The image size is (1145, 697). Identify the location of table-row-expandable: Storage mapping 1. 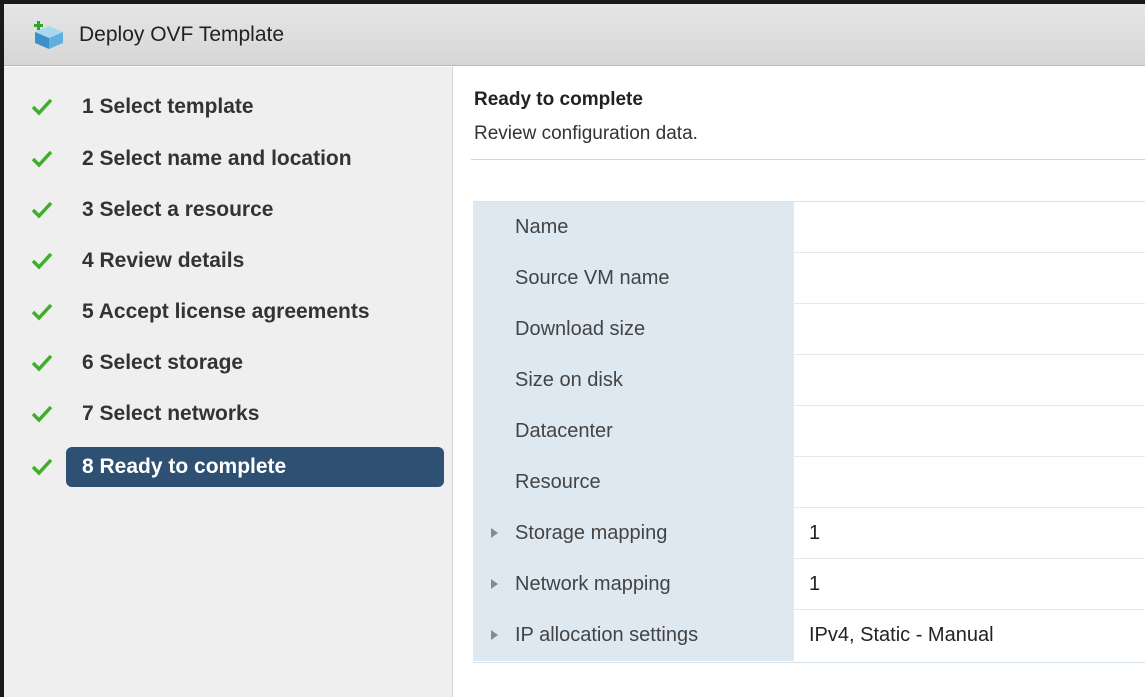
(809, 533).